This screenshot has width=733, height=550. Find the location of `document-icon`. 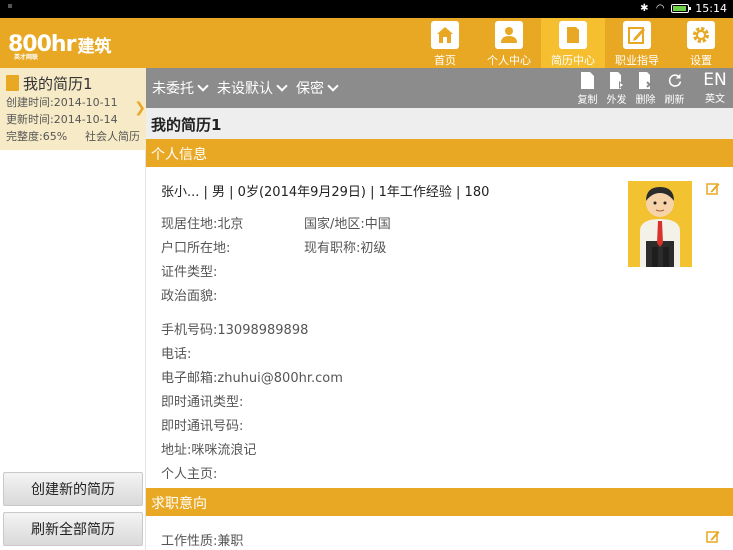

document-icon is located at coordinates (573, 35).